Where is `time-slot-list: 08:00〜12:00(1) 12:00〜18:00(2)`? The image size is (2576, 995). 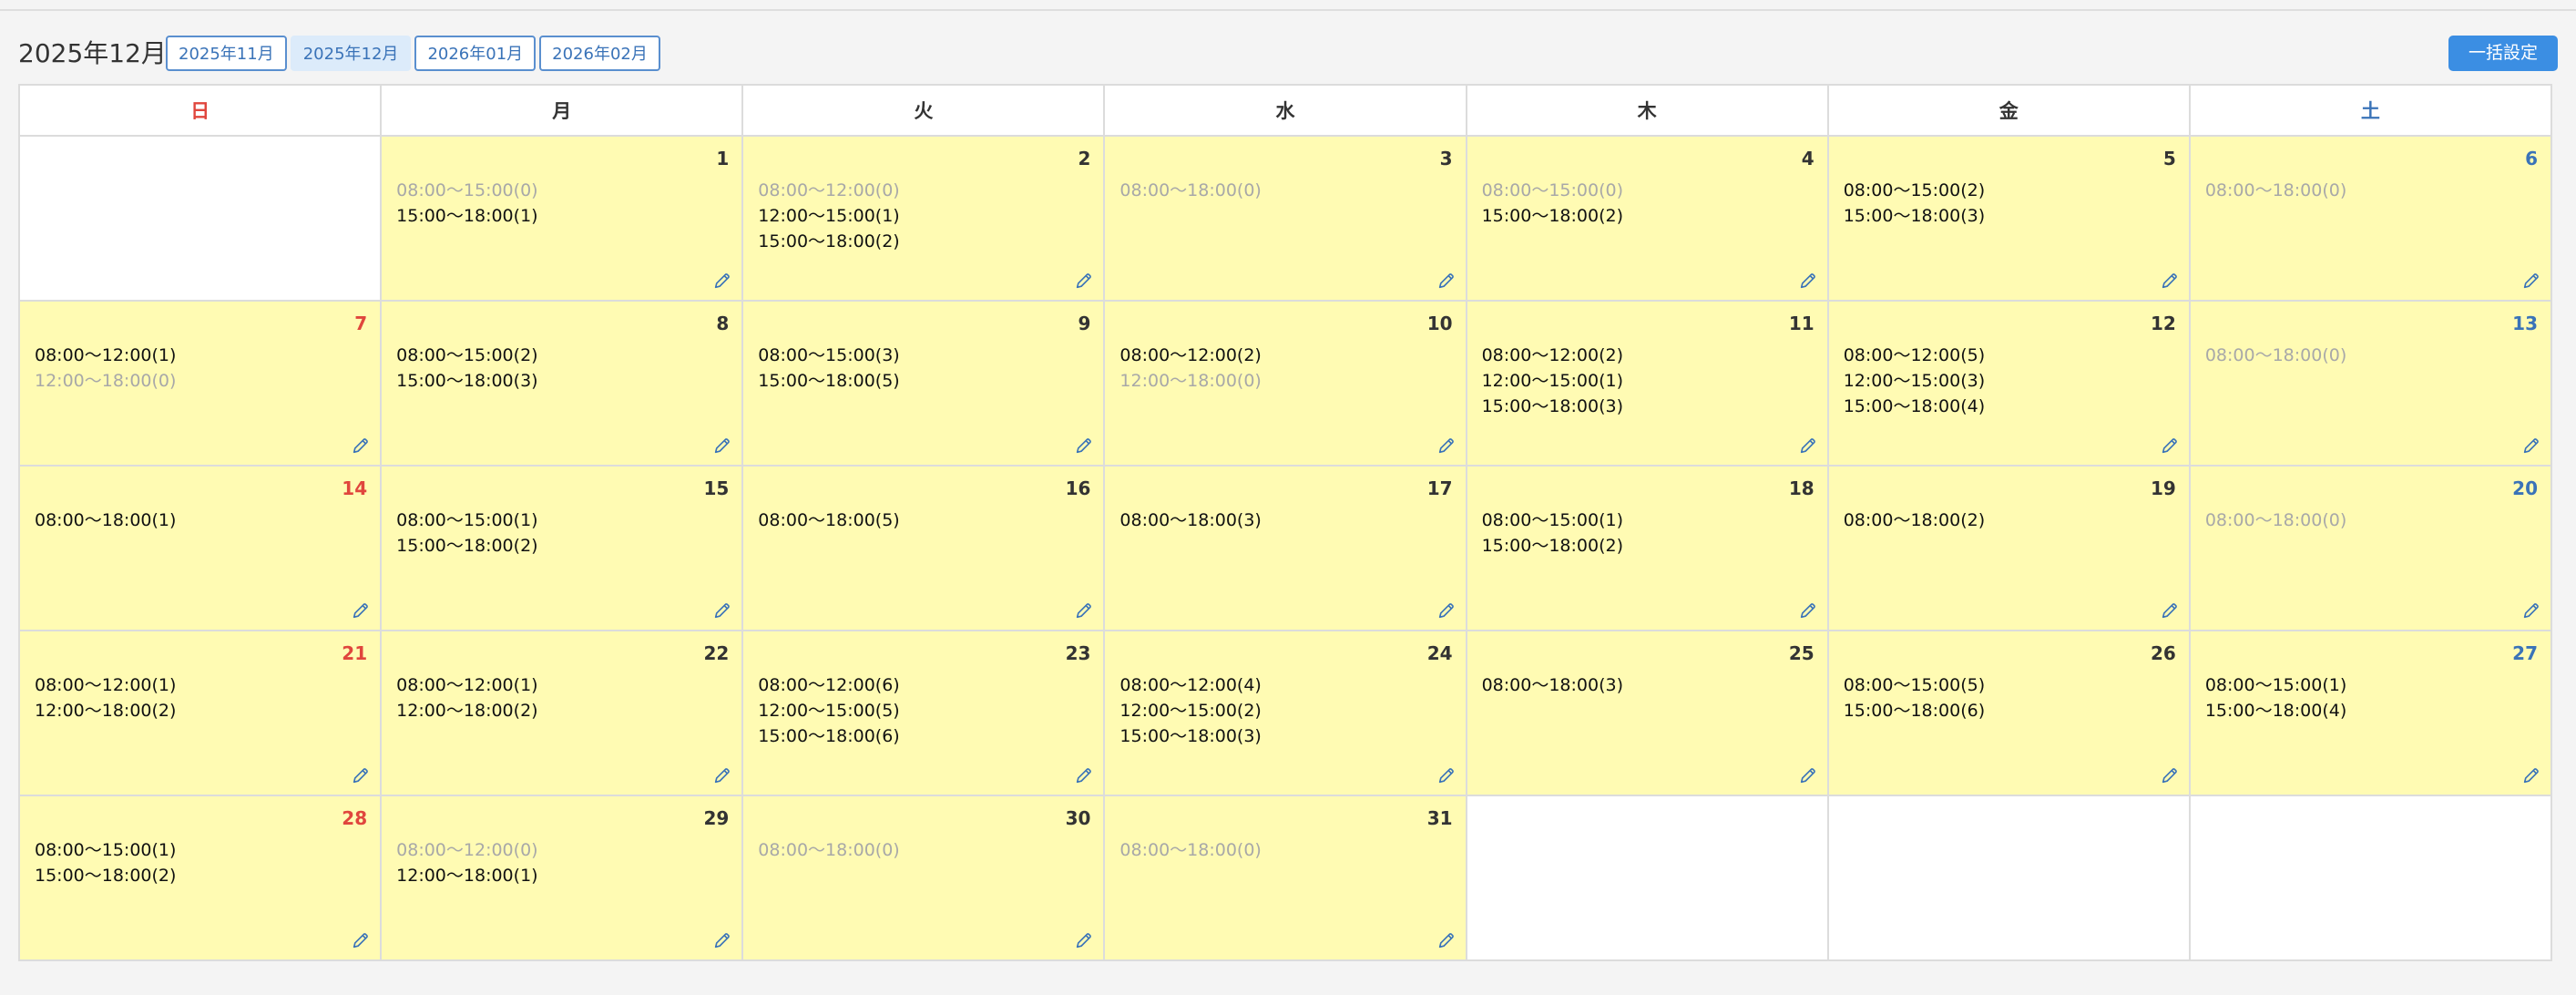
time-slot-list: 08:00〜12:00(1) 12:00〜18:00(2) is located at coordinates (466, 697).